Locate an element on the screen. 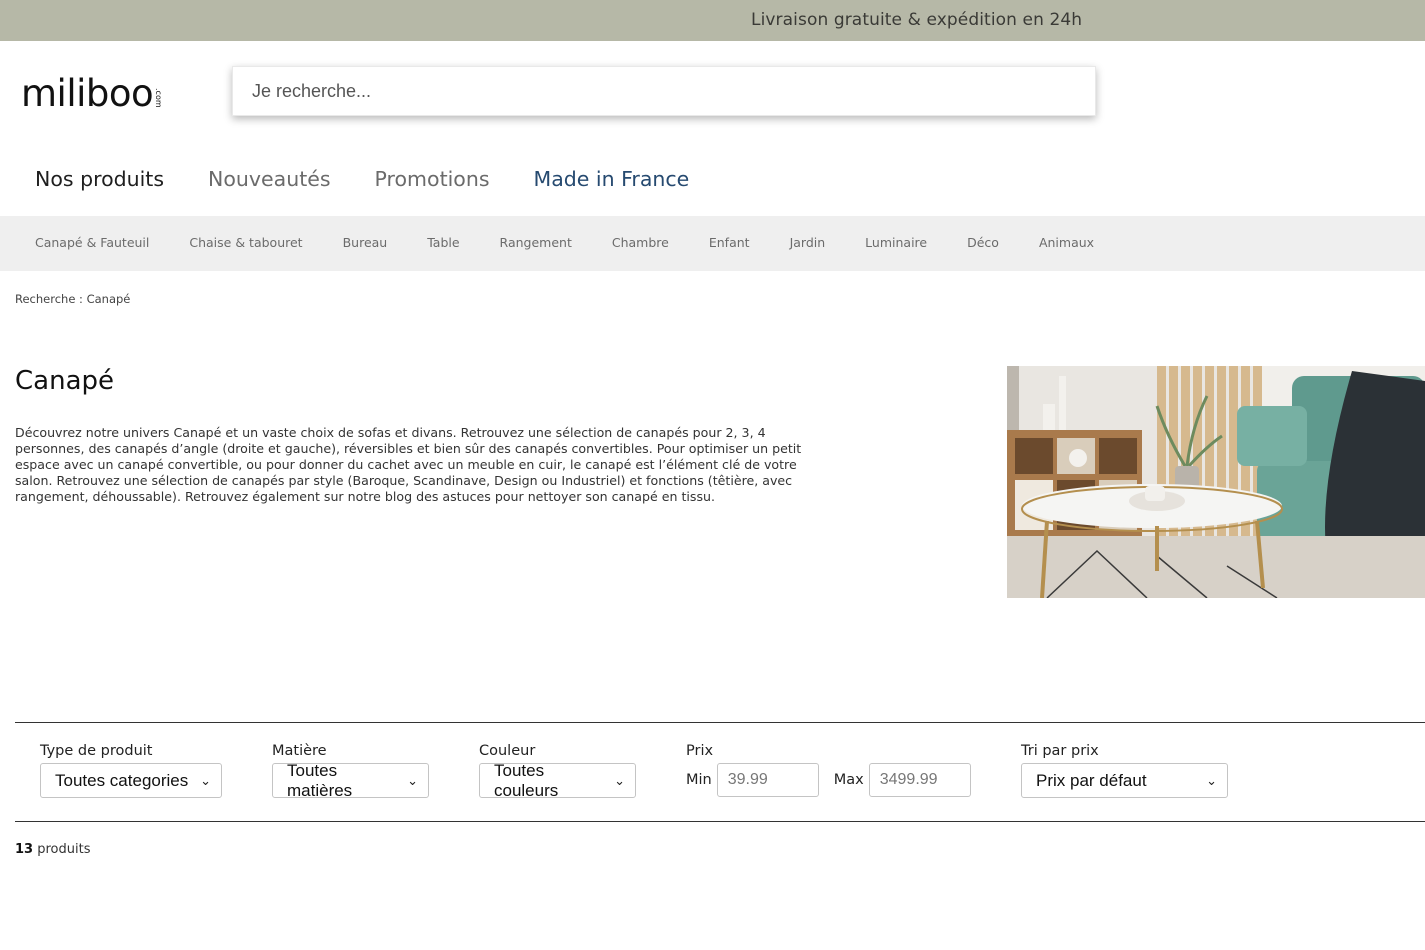  nav-nouveautes: Nouveautés is located at coordinates (269, 180).